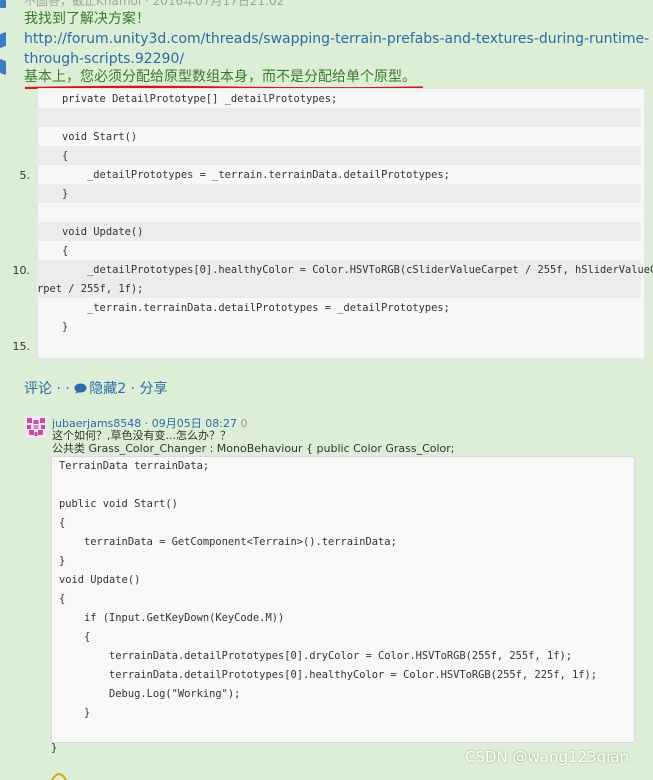 Image resolution: width=653 pixels, height=780 pixels. I want to click on code2-line: public void Start(), so click(118, 504).